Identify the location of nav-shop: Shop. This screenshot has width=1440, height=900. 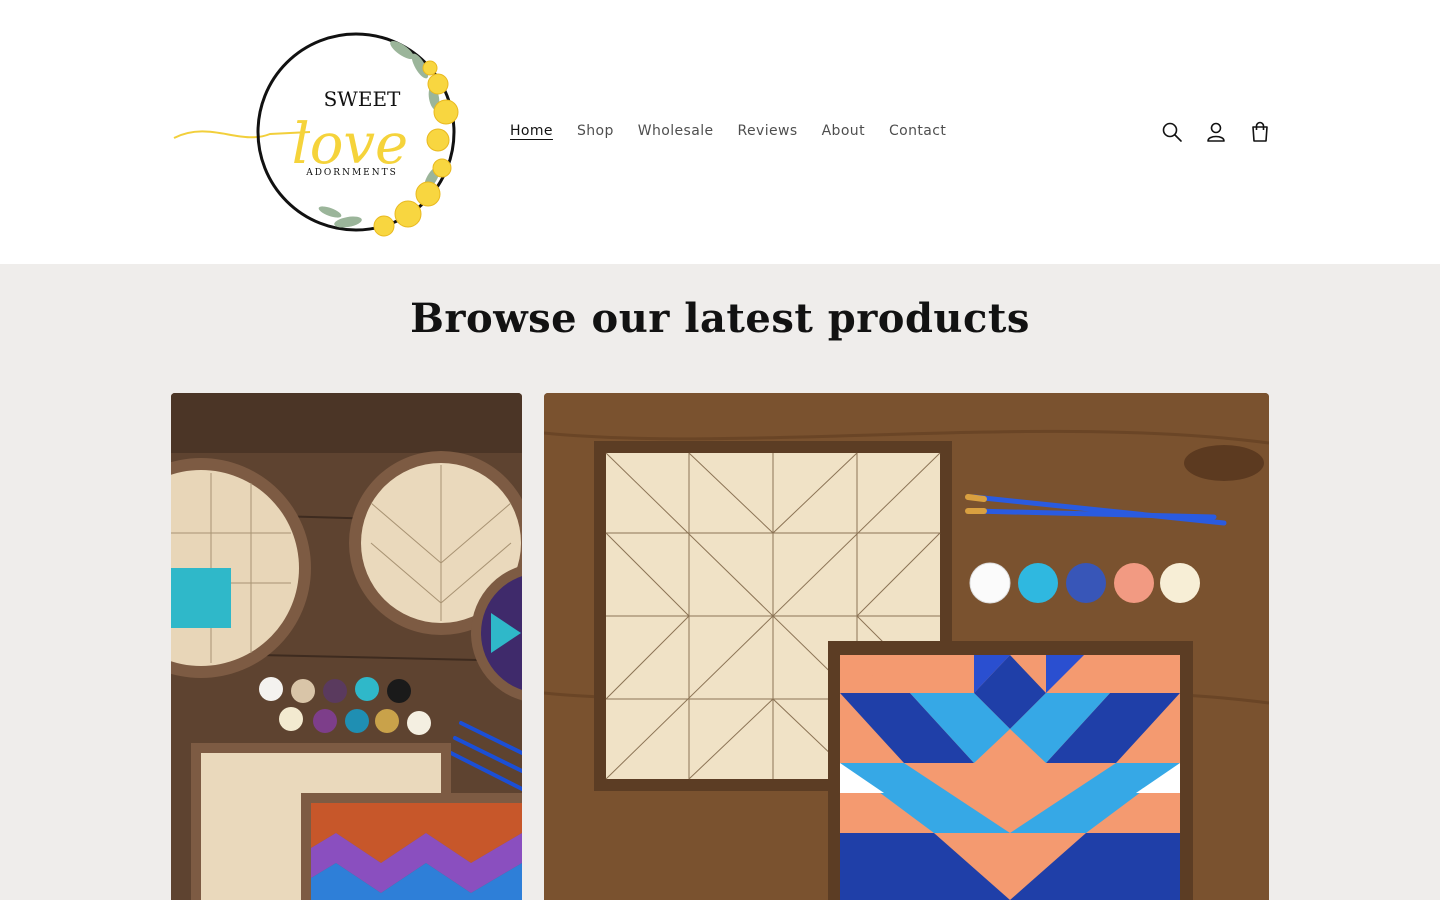
(595, 131).